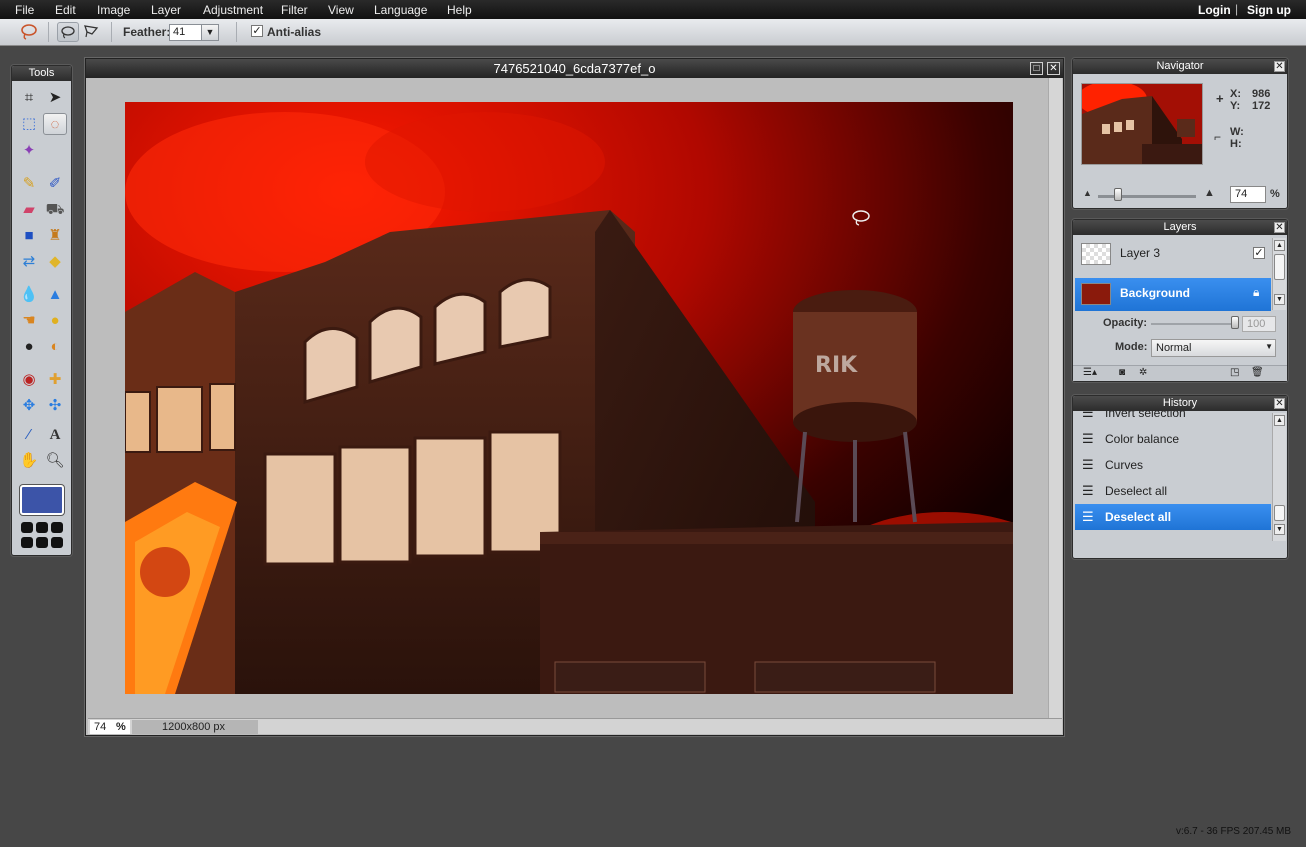  I want to click on menu-language: Language, so click(400, 10).